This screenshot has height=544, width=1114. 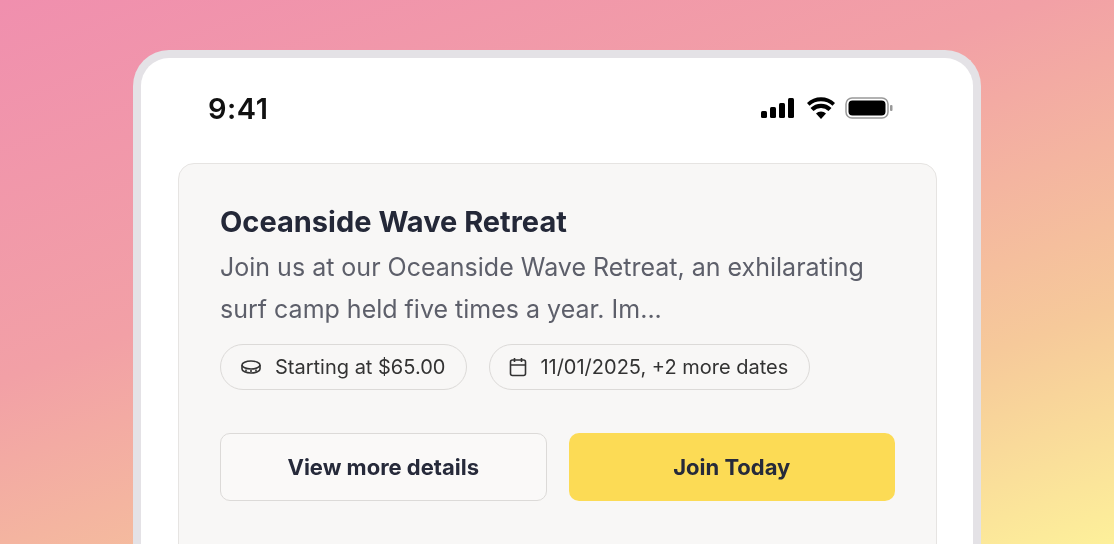 What do you see at coordinates (360, 367) in the screenshot?
I see `chip-label: Starting at $65.00` at bounding box center [360, 367].